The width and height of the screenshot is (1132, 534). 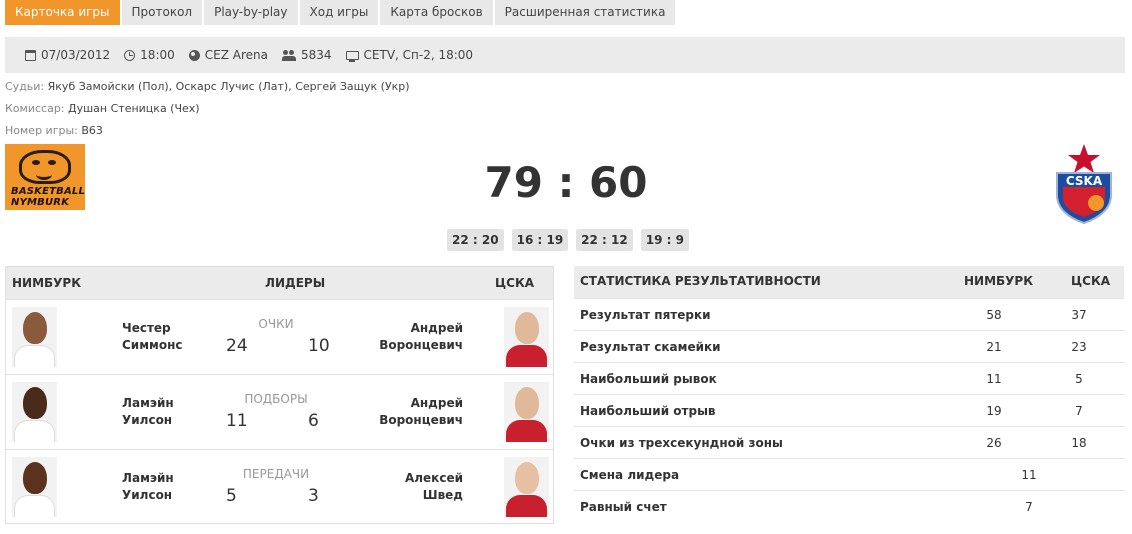 I want to click on quarter-score-4: 19 : 9, so click(x=664, y=240).